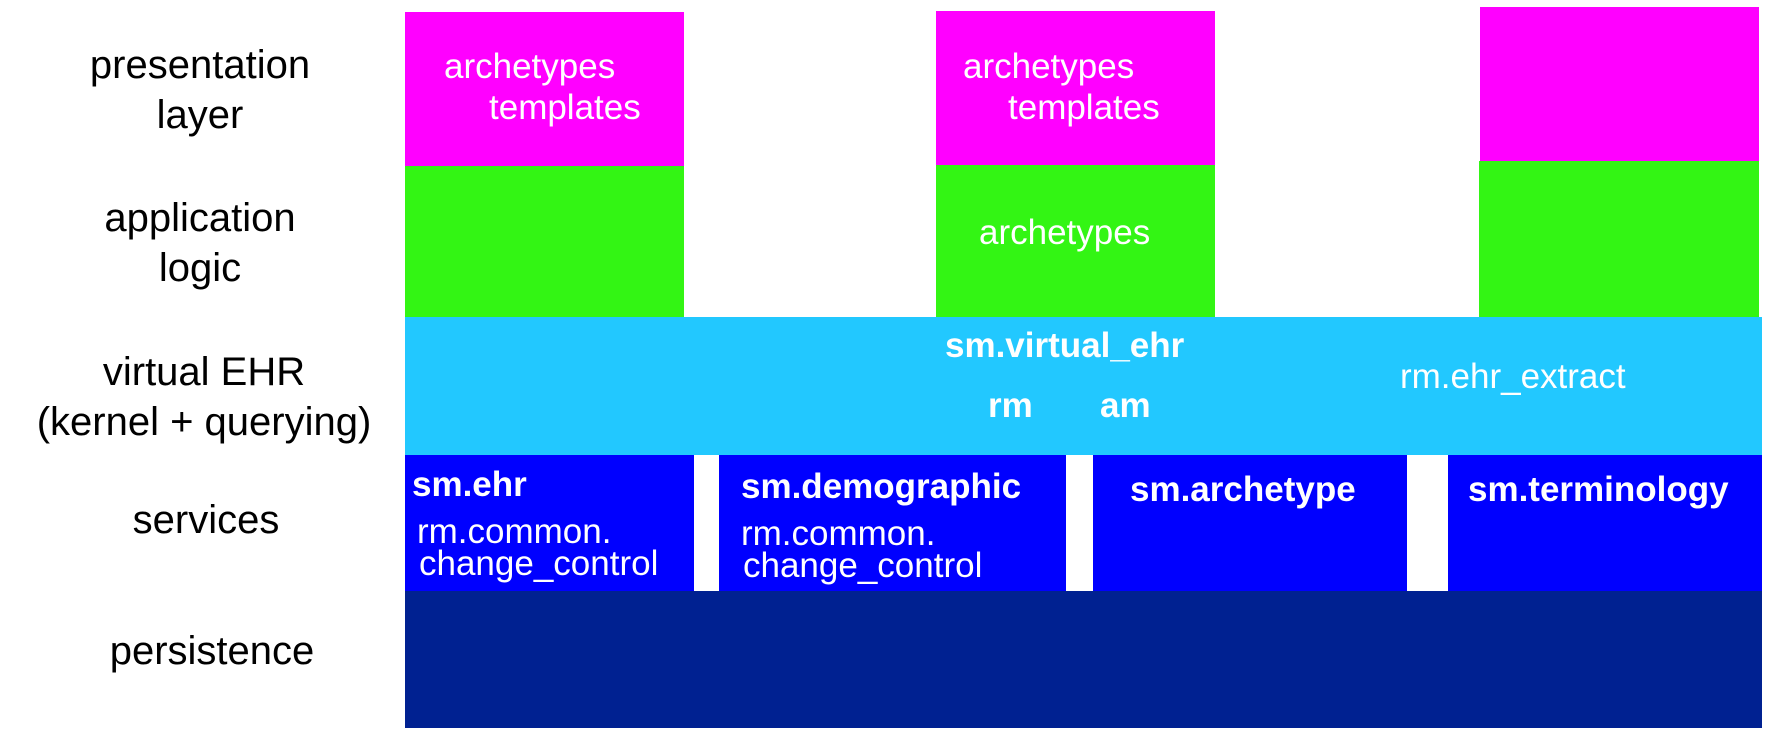 This screenshot has height=739, width=1774. I want to click on layer-label-application: application logic, so click(200, 243).